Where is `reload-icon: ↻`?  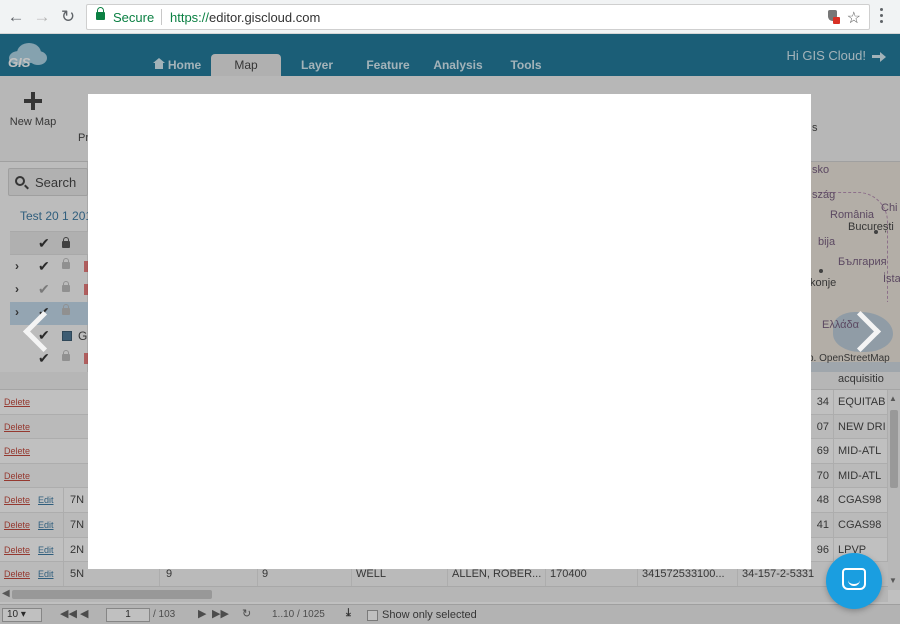
reload-icon: ↻ is located at coordinates (68, 17).